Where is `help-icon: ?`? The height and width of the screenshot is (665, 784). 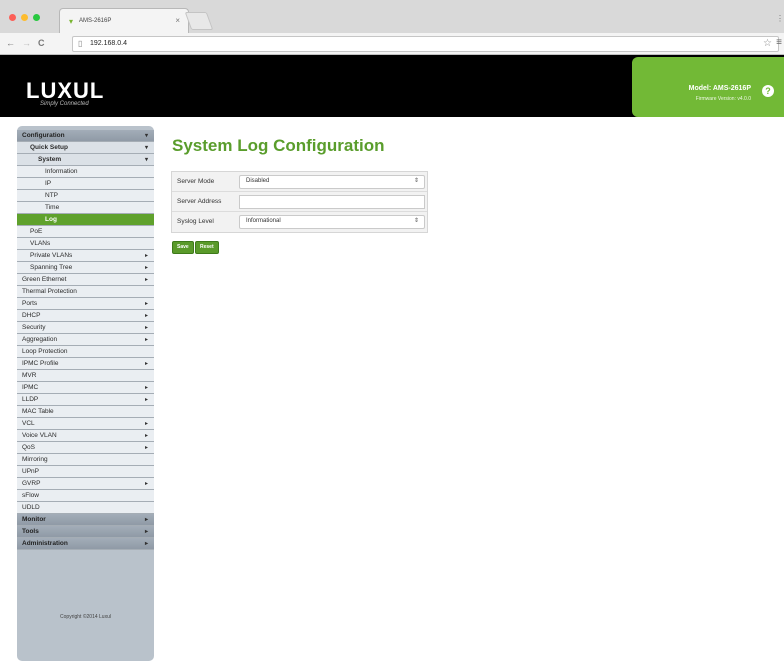 help-icon: ? is located at coordinates (768, 91).